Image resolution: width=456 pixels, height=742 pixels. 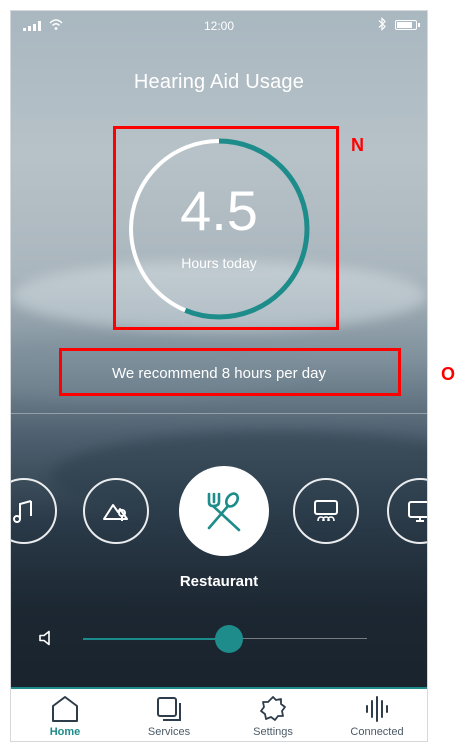 What do you see at coordinates (417, 511) in the screenshot?
I see `tv-icon` at bounding box center [417, 511].